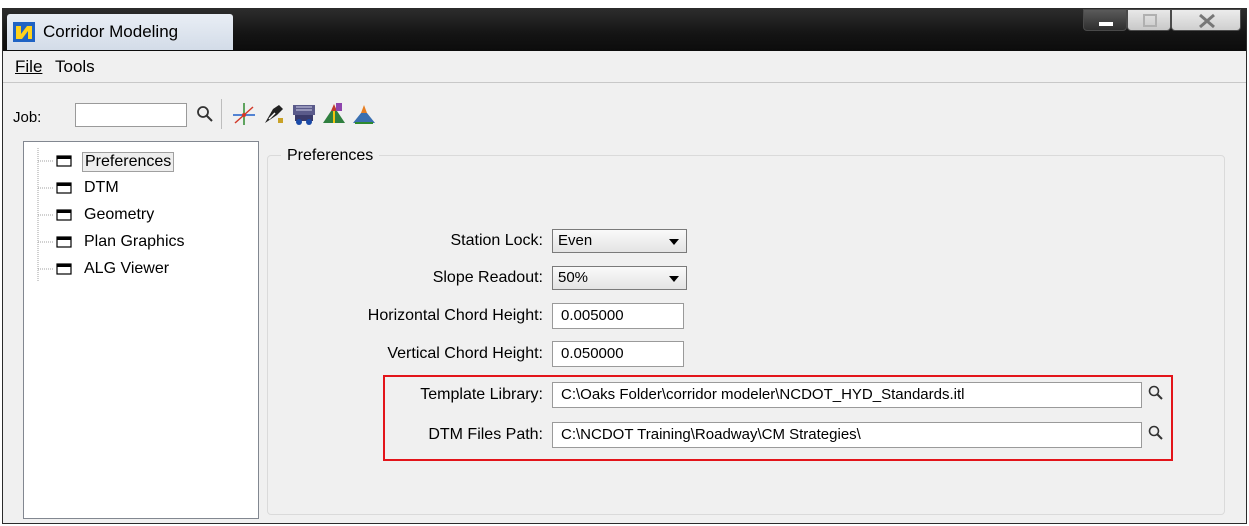 The height and width of the screenshot is (526, 1249). Describe the element at coordinates (624, 30) in the screenshot. I see `title-bar: Corridor Modeling` at that location.